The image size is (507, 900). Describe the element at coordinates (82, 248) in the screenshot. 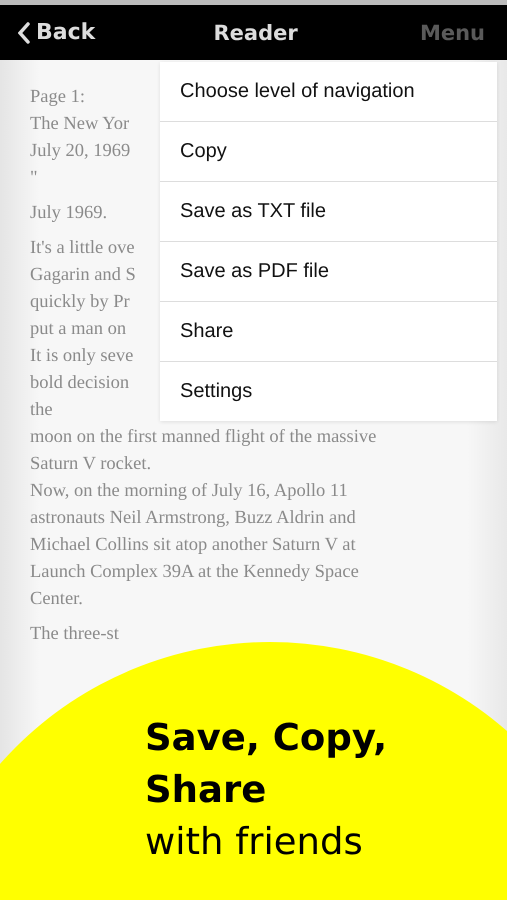

I see `text-line: It's a little ove` at that location.